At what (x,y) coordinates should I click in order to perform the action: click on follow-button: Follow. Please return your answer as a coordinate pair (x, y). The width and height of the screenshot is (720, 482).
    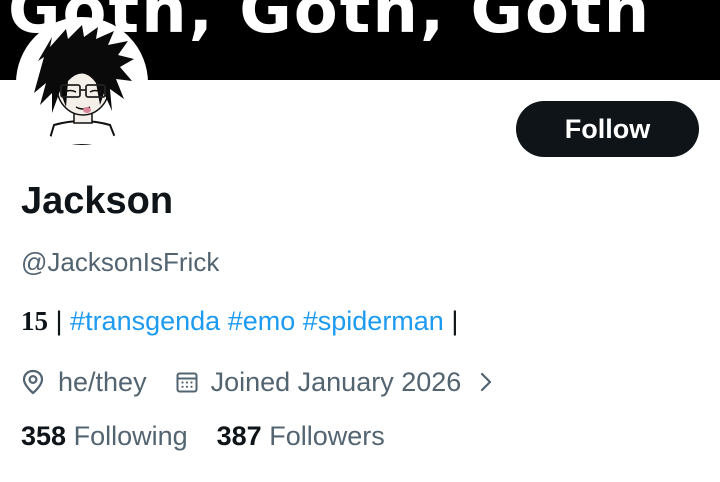
    Looking at the image, I should click on (607, 129).